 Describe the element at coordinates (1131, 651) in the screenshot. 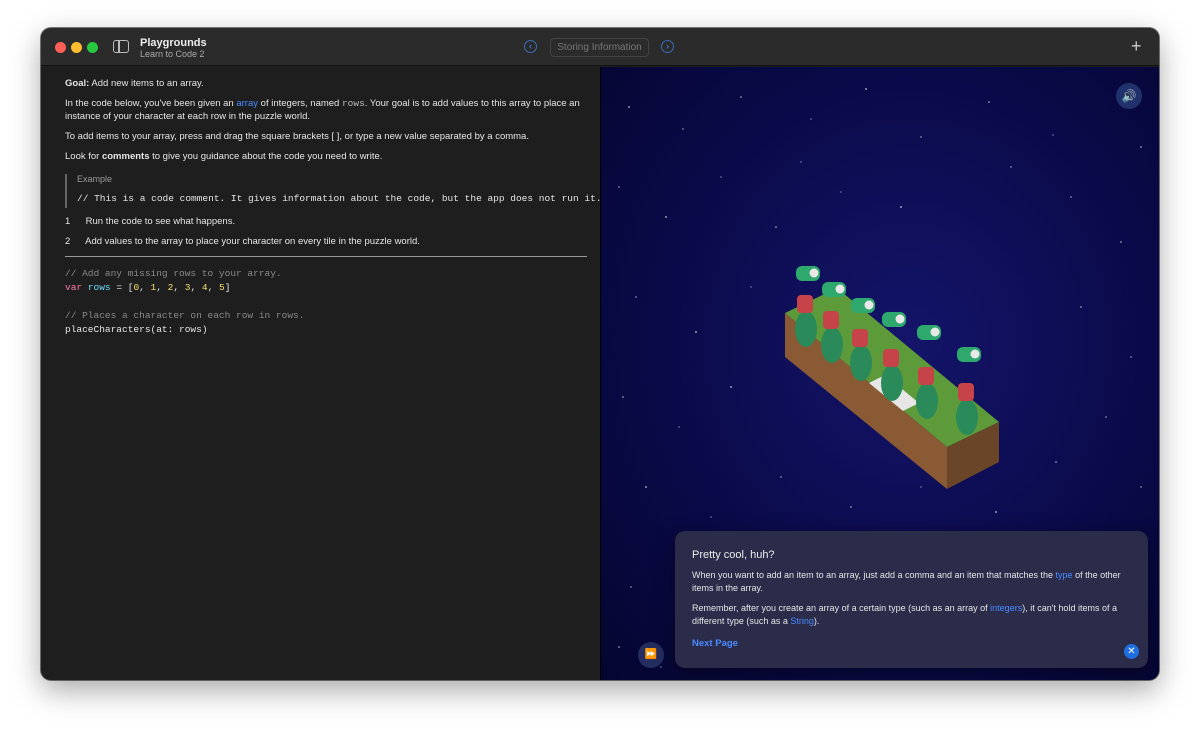

I see `close-icon: ✕` at that location.